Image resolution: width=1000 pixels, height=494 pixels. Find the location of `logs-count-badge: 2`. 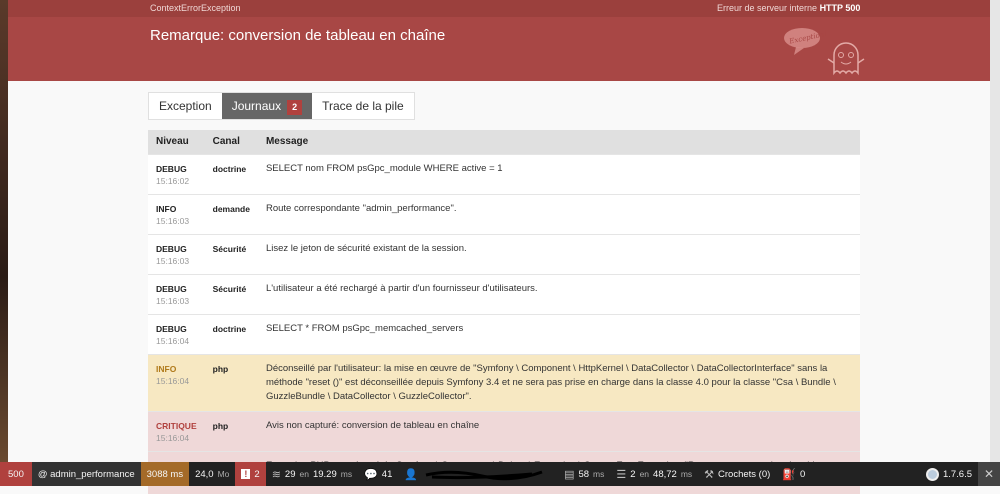

logs-count-badge: 2 is located at coordinates (295, 107).